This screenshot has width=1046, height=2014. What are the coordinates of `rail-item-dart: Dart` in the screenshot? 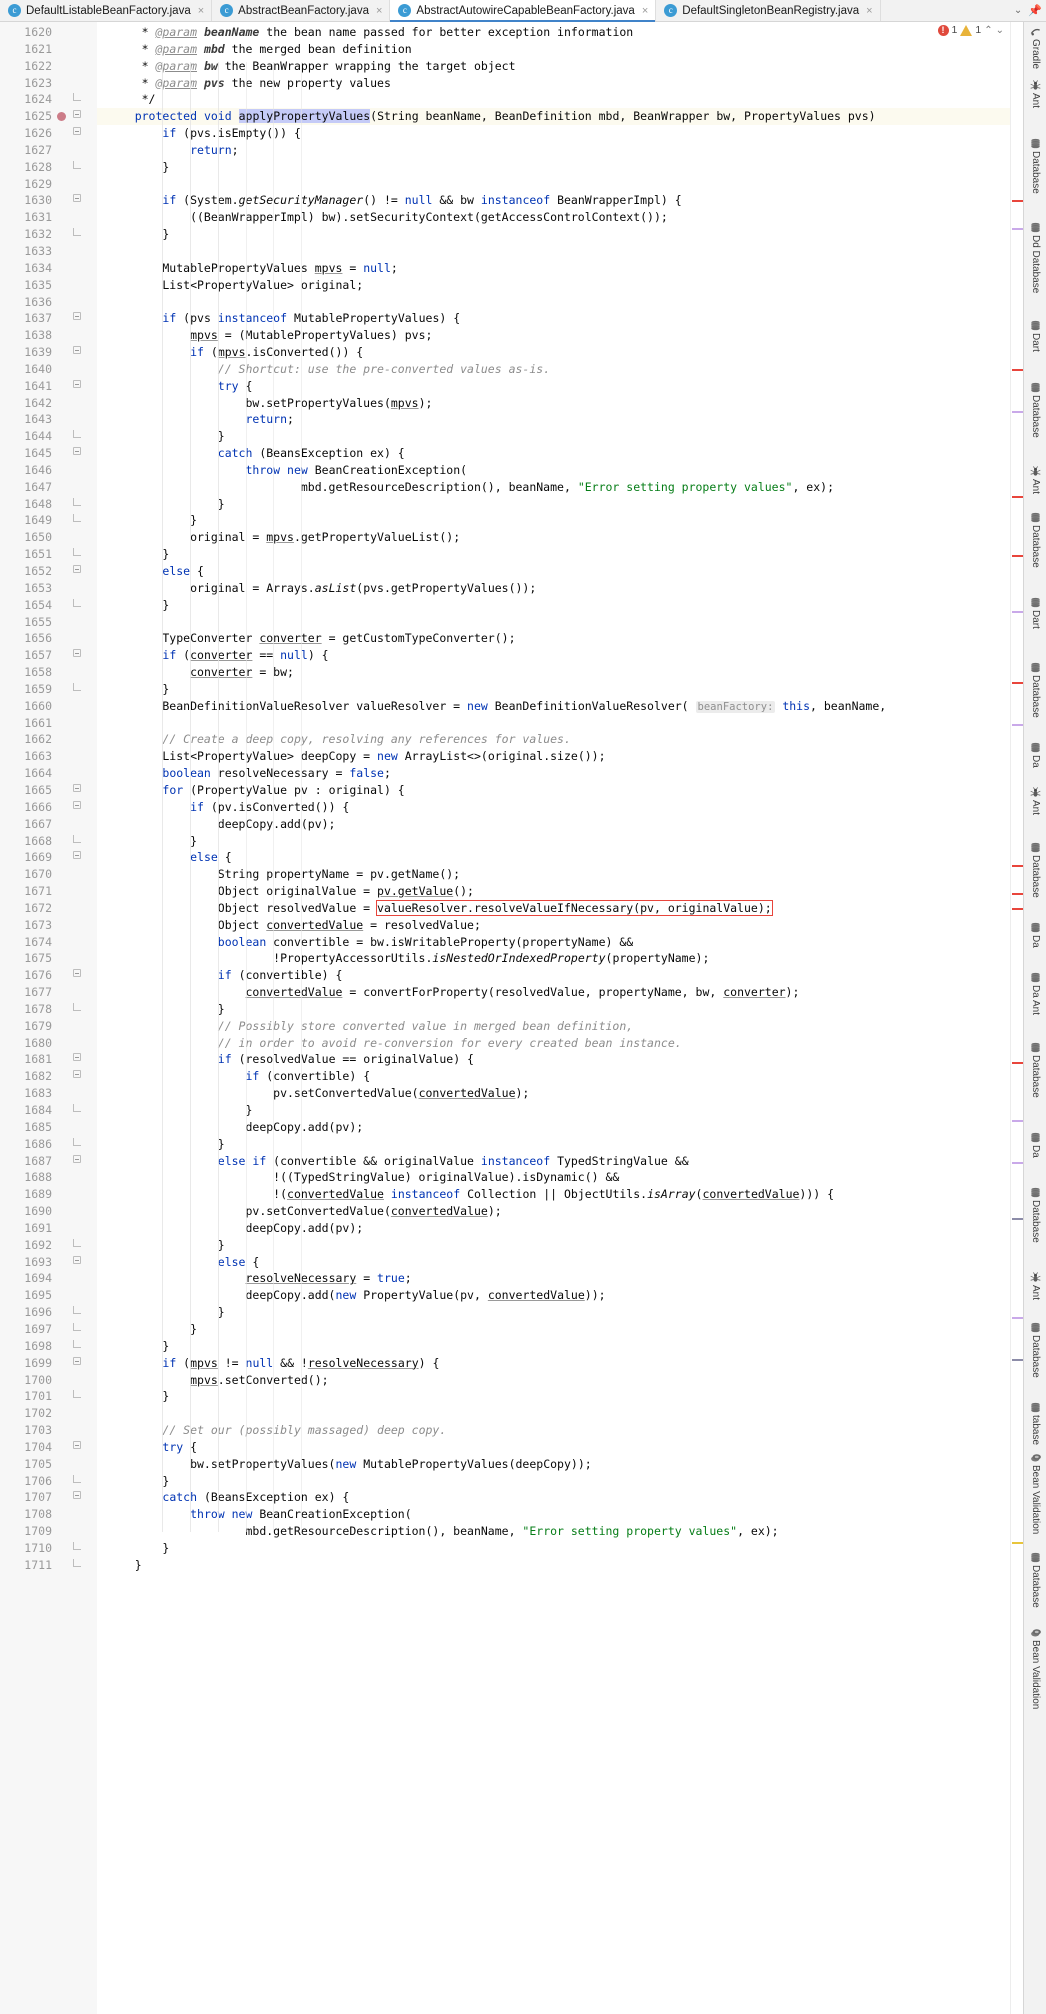 It's located at (1035, 613).